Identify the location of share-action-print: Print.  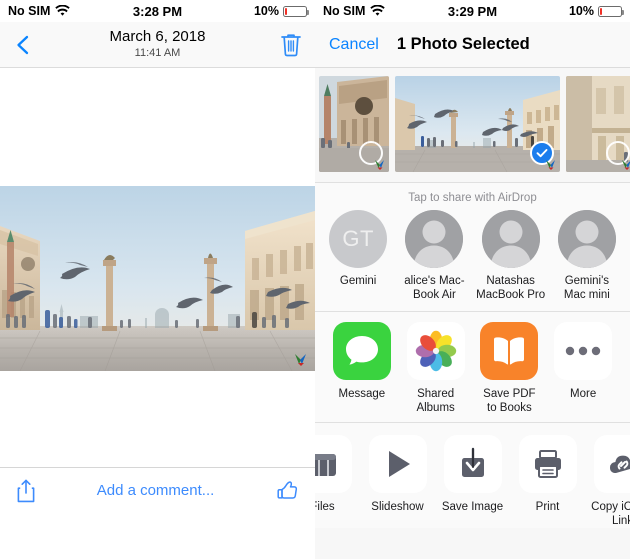
(547, 481).